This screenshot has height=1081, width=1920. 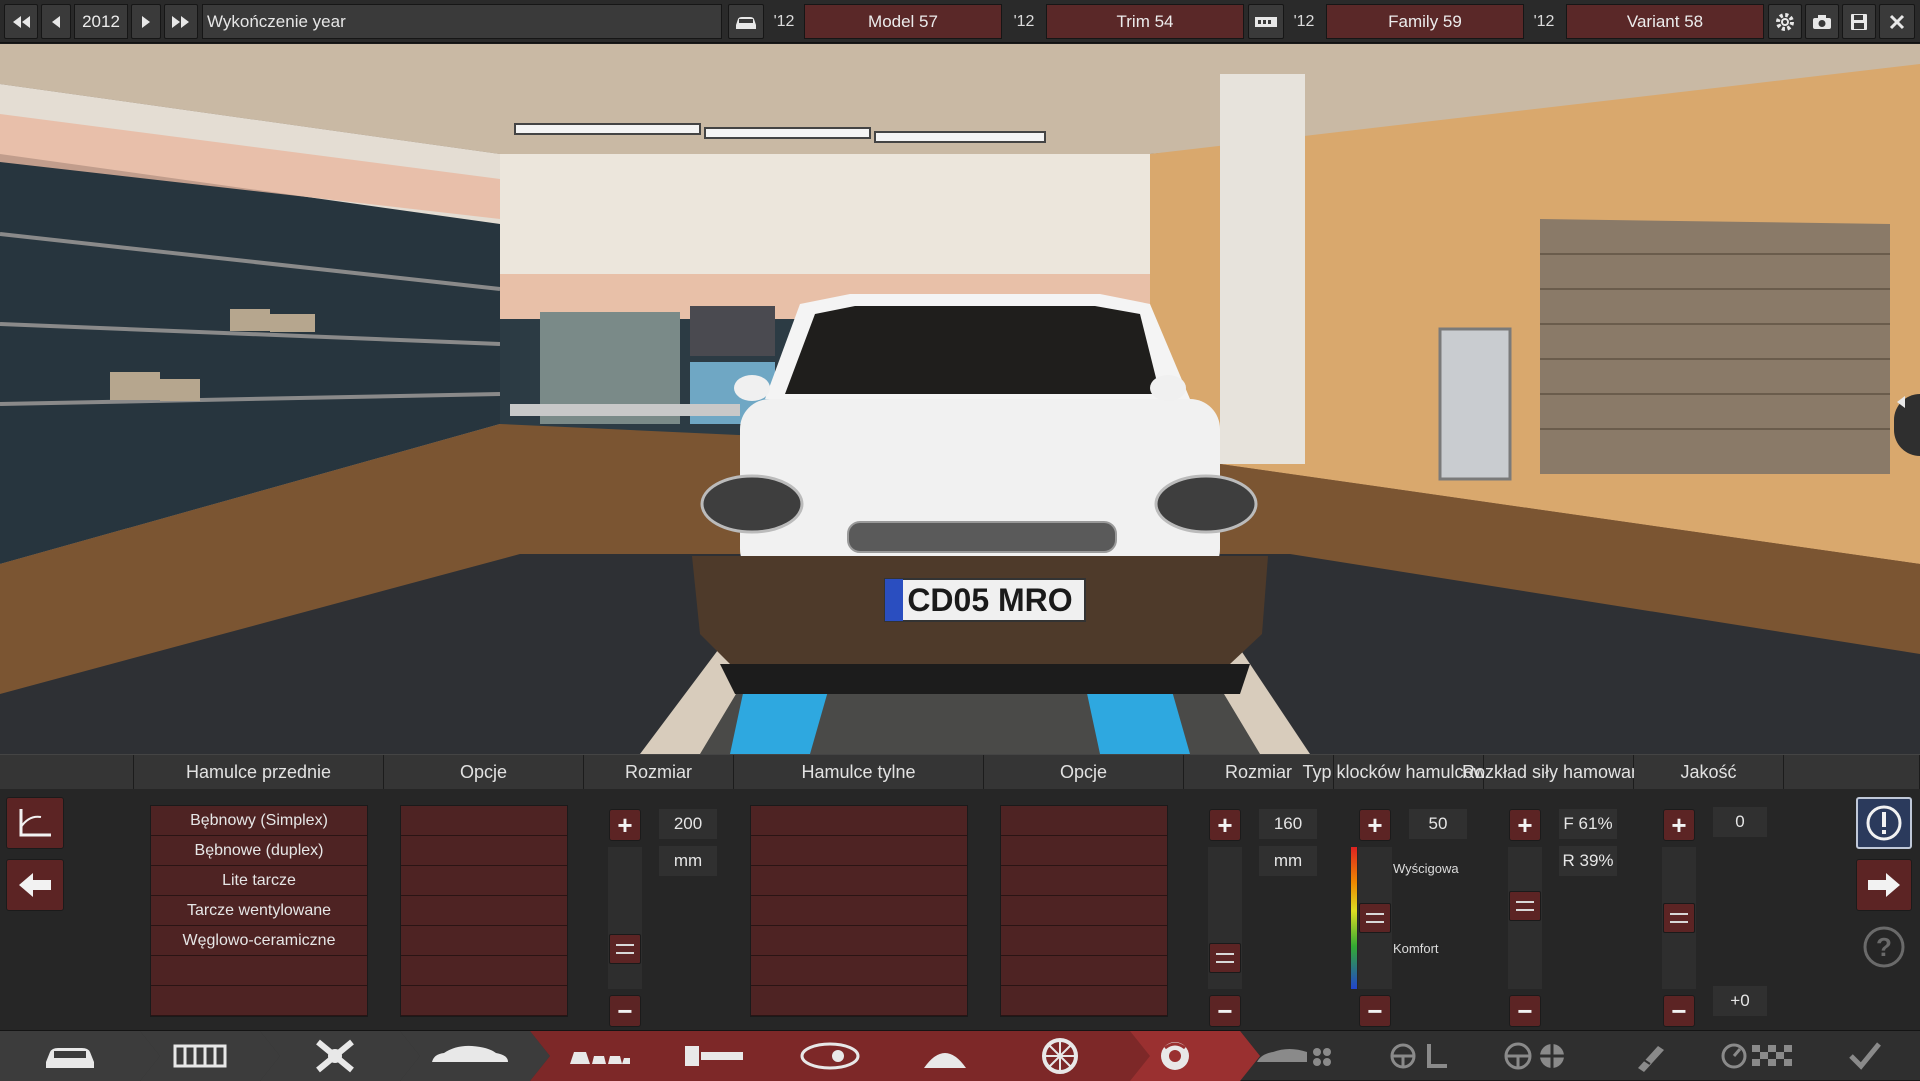 I want to click on distribution-slider-track, so click(x=1525, y=918).